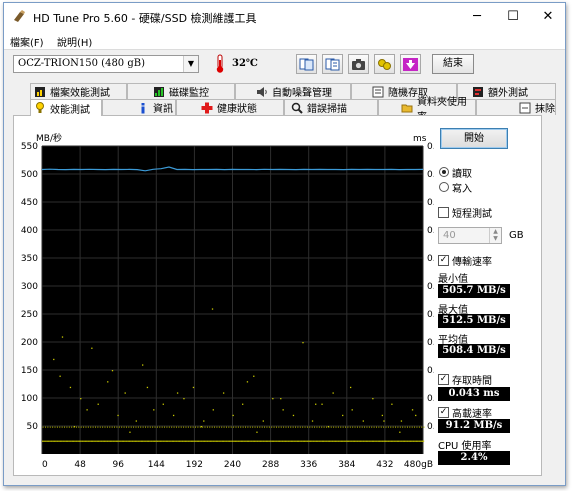 This screenshot has width=572, height=491. What do you see at coordinates (465, 379) in the screenshot?
I see `access-time-checkbox: ✓ 存取時間` at bounding box center [465, 379].